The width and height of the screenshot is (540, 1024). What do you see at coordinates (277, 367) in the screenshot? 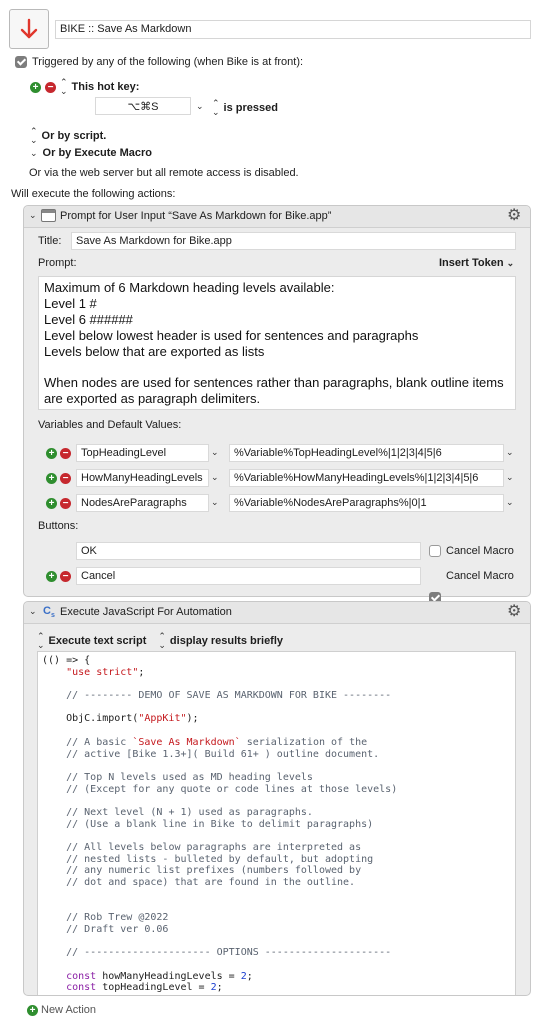
I see `prompt-line` at bounding box center [277, 367].